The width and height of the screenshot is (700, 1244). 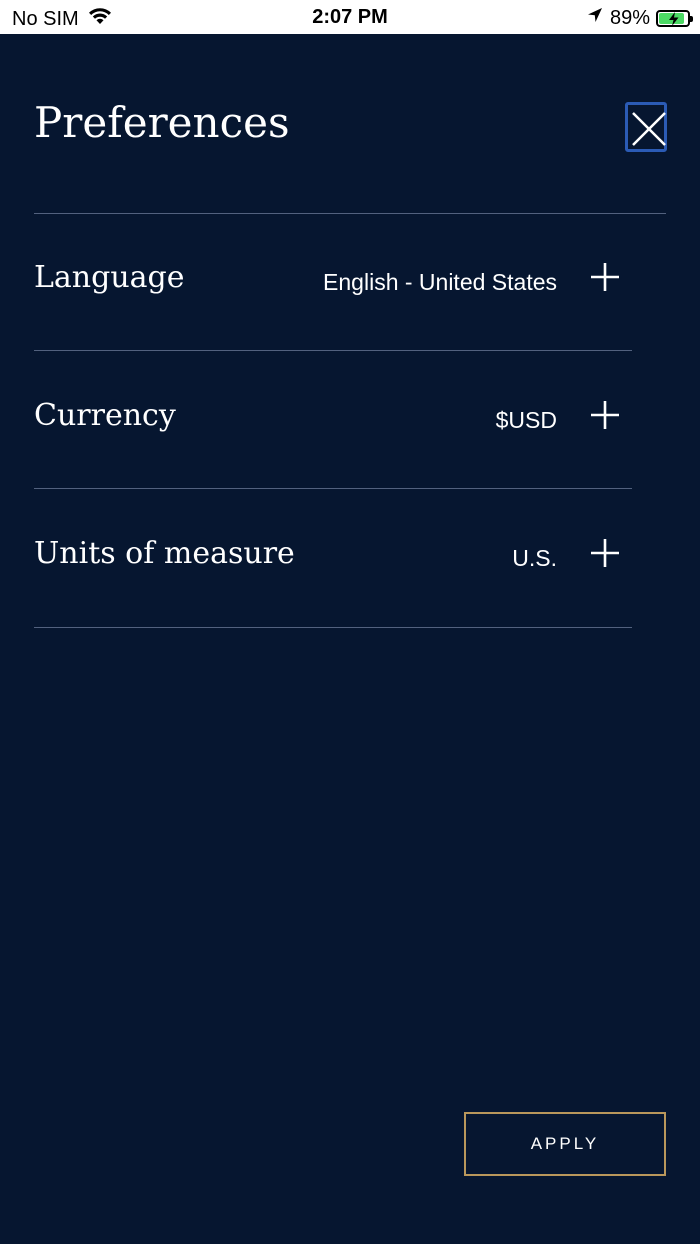 I want to click on pref-value-currency: $USD, so click(x=526, y=420).